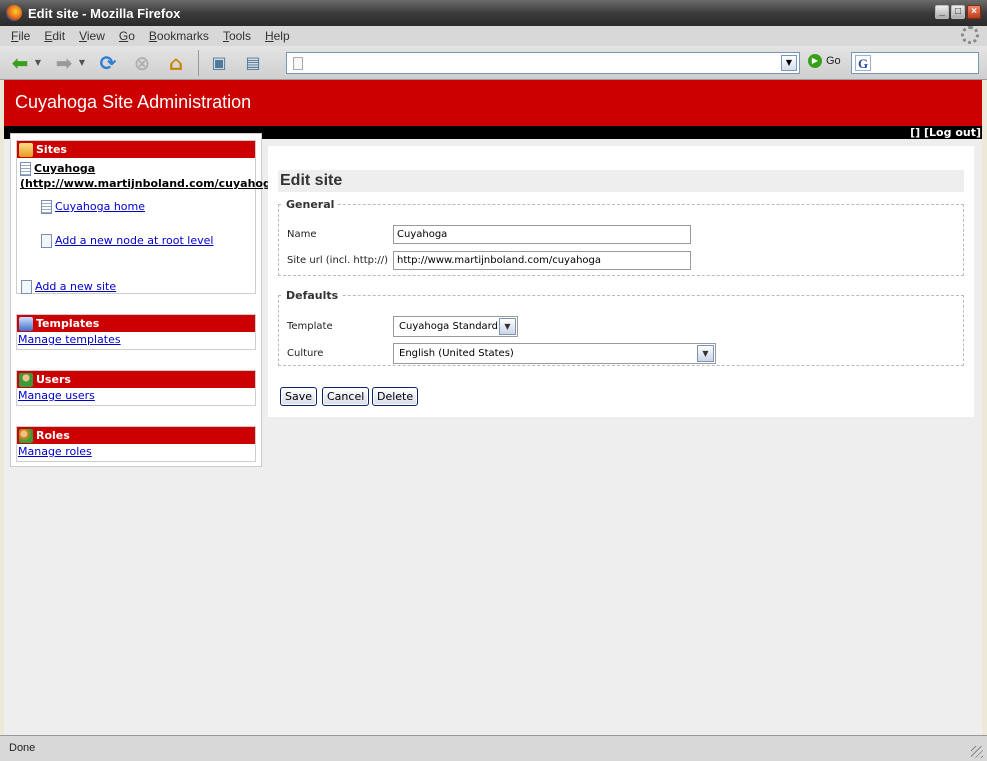 The width and height of the screenshot is (987, 761). I want to click on forward-history-dropdown: ▼, so click(82, 63).